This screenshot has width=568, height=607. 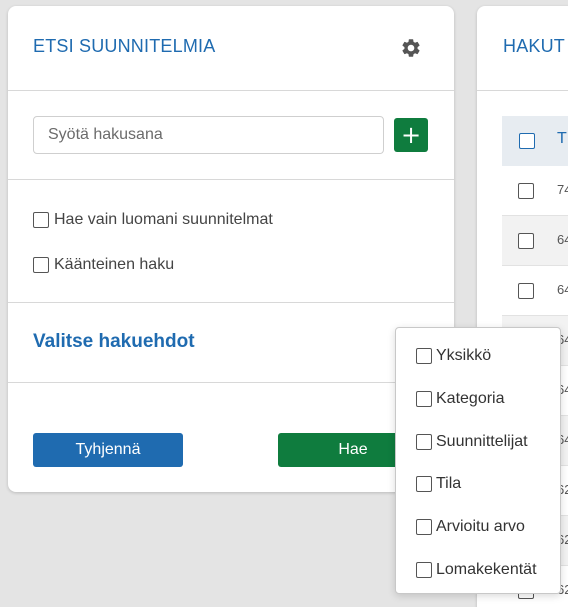 I want to click on criteria-option-status: Tila, so click(x=438, y=484).